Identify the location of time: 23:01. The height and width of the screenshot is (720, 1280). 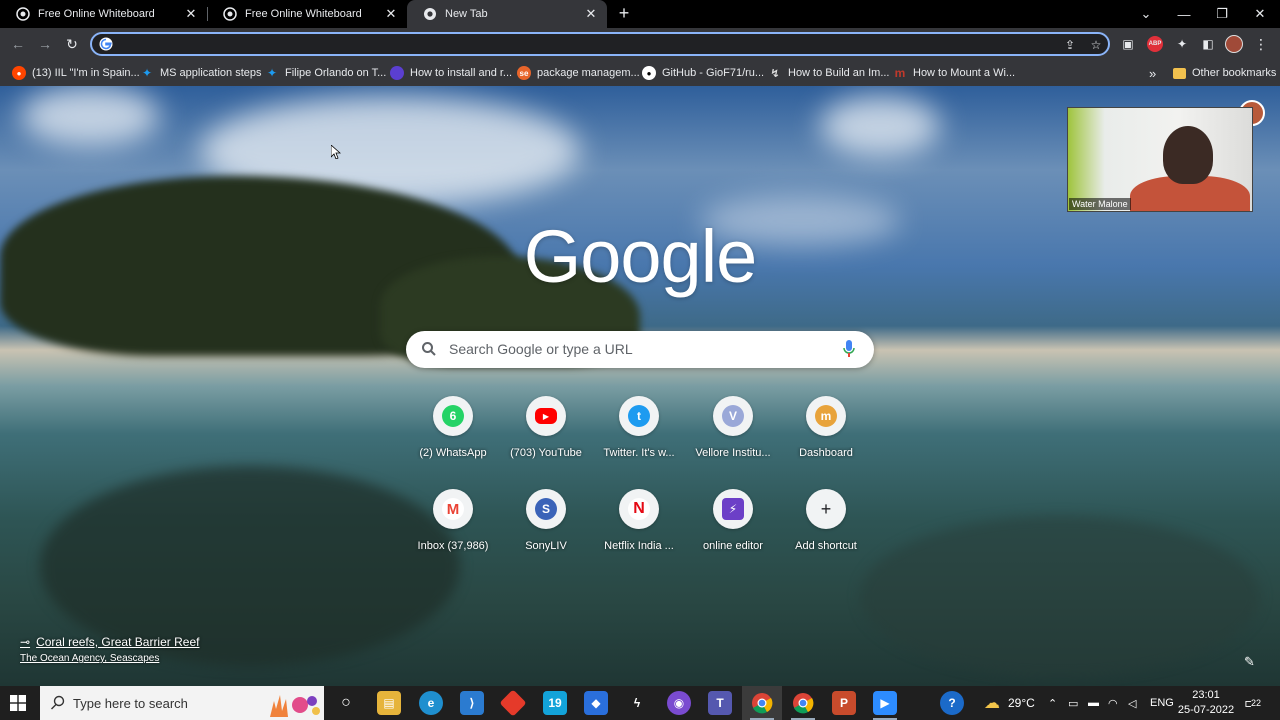
(1206, 695).